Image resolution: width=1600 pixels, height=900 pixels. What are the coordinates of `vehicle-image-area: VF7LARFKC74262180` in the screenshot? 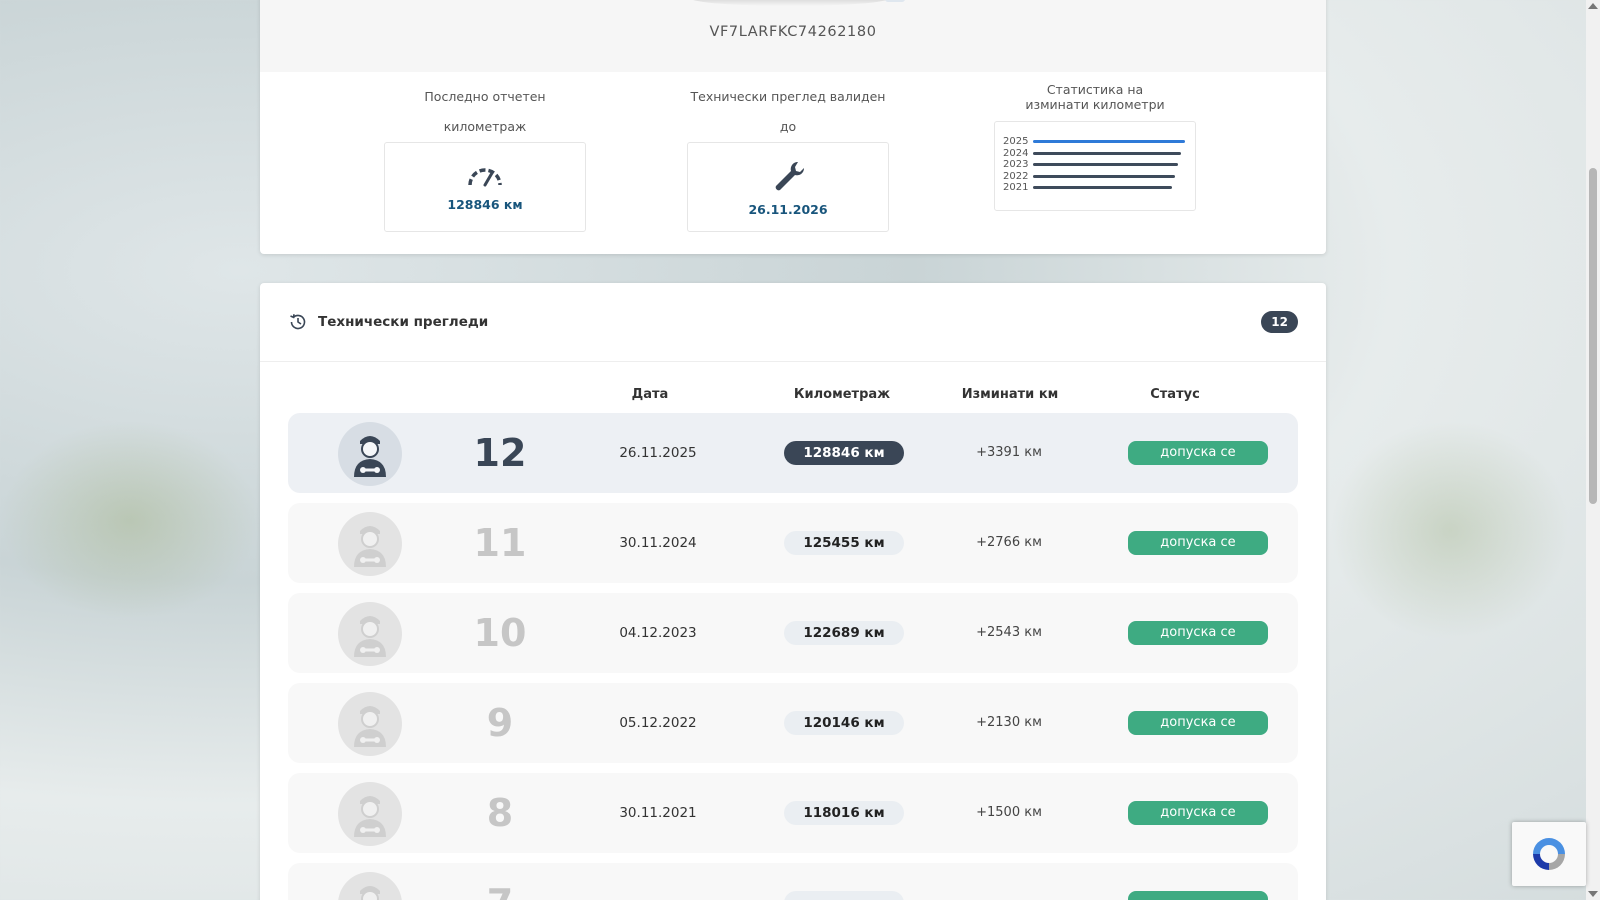 It's located at (793, 36).